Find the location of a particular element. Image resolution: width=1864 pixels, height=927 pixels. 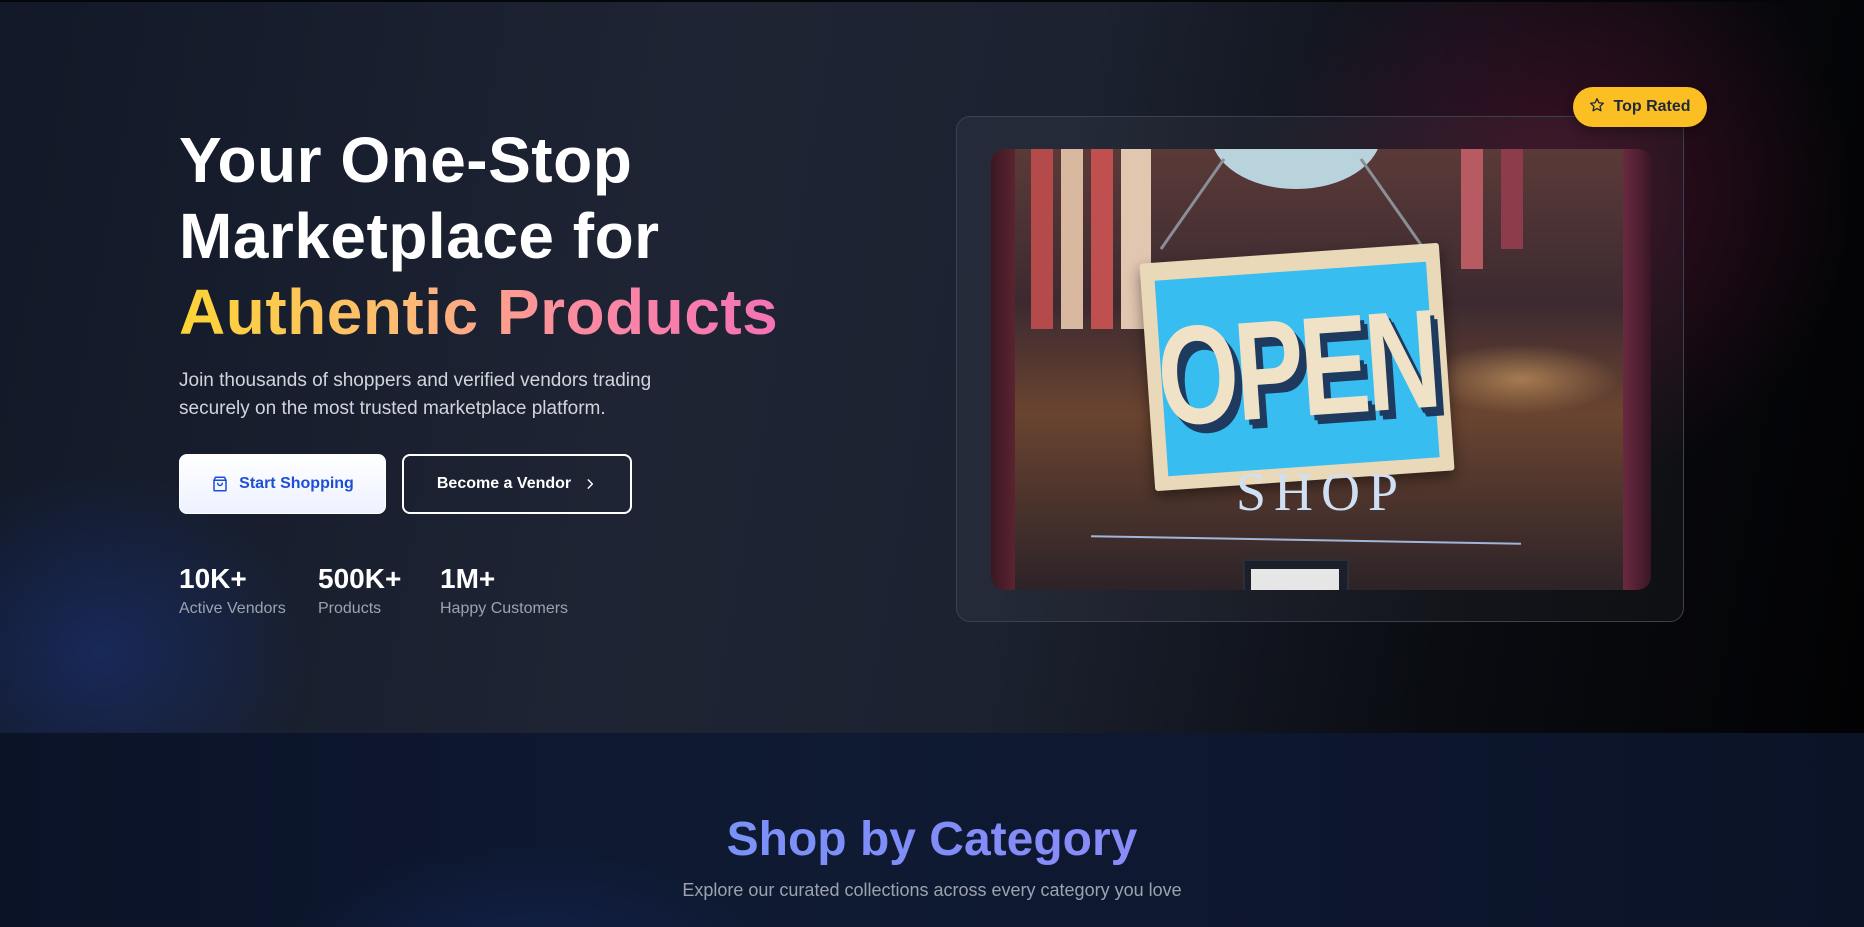

shopping-bag-icon is located at coordinates (220, 484).